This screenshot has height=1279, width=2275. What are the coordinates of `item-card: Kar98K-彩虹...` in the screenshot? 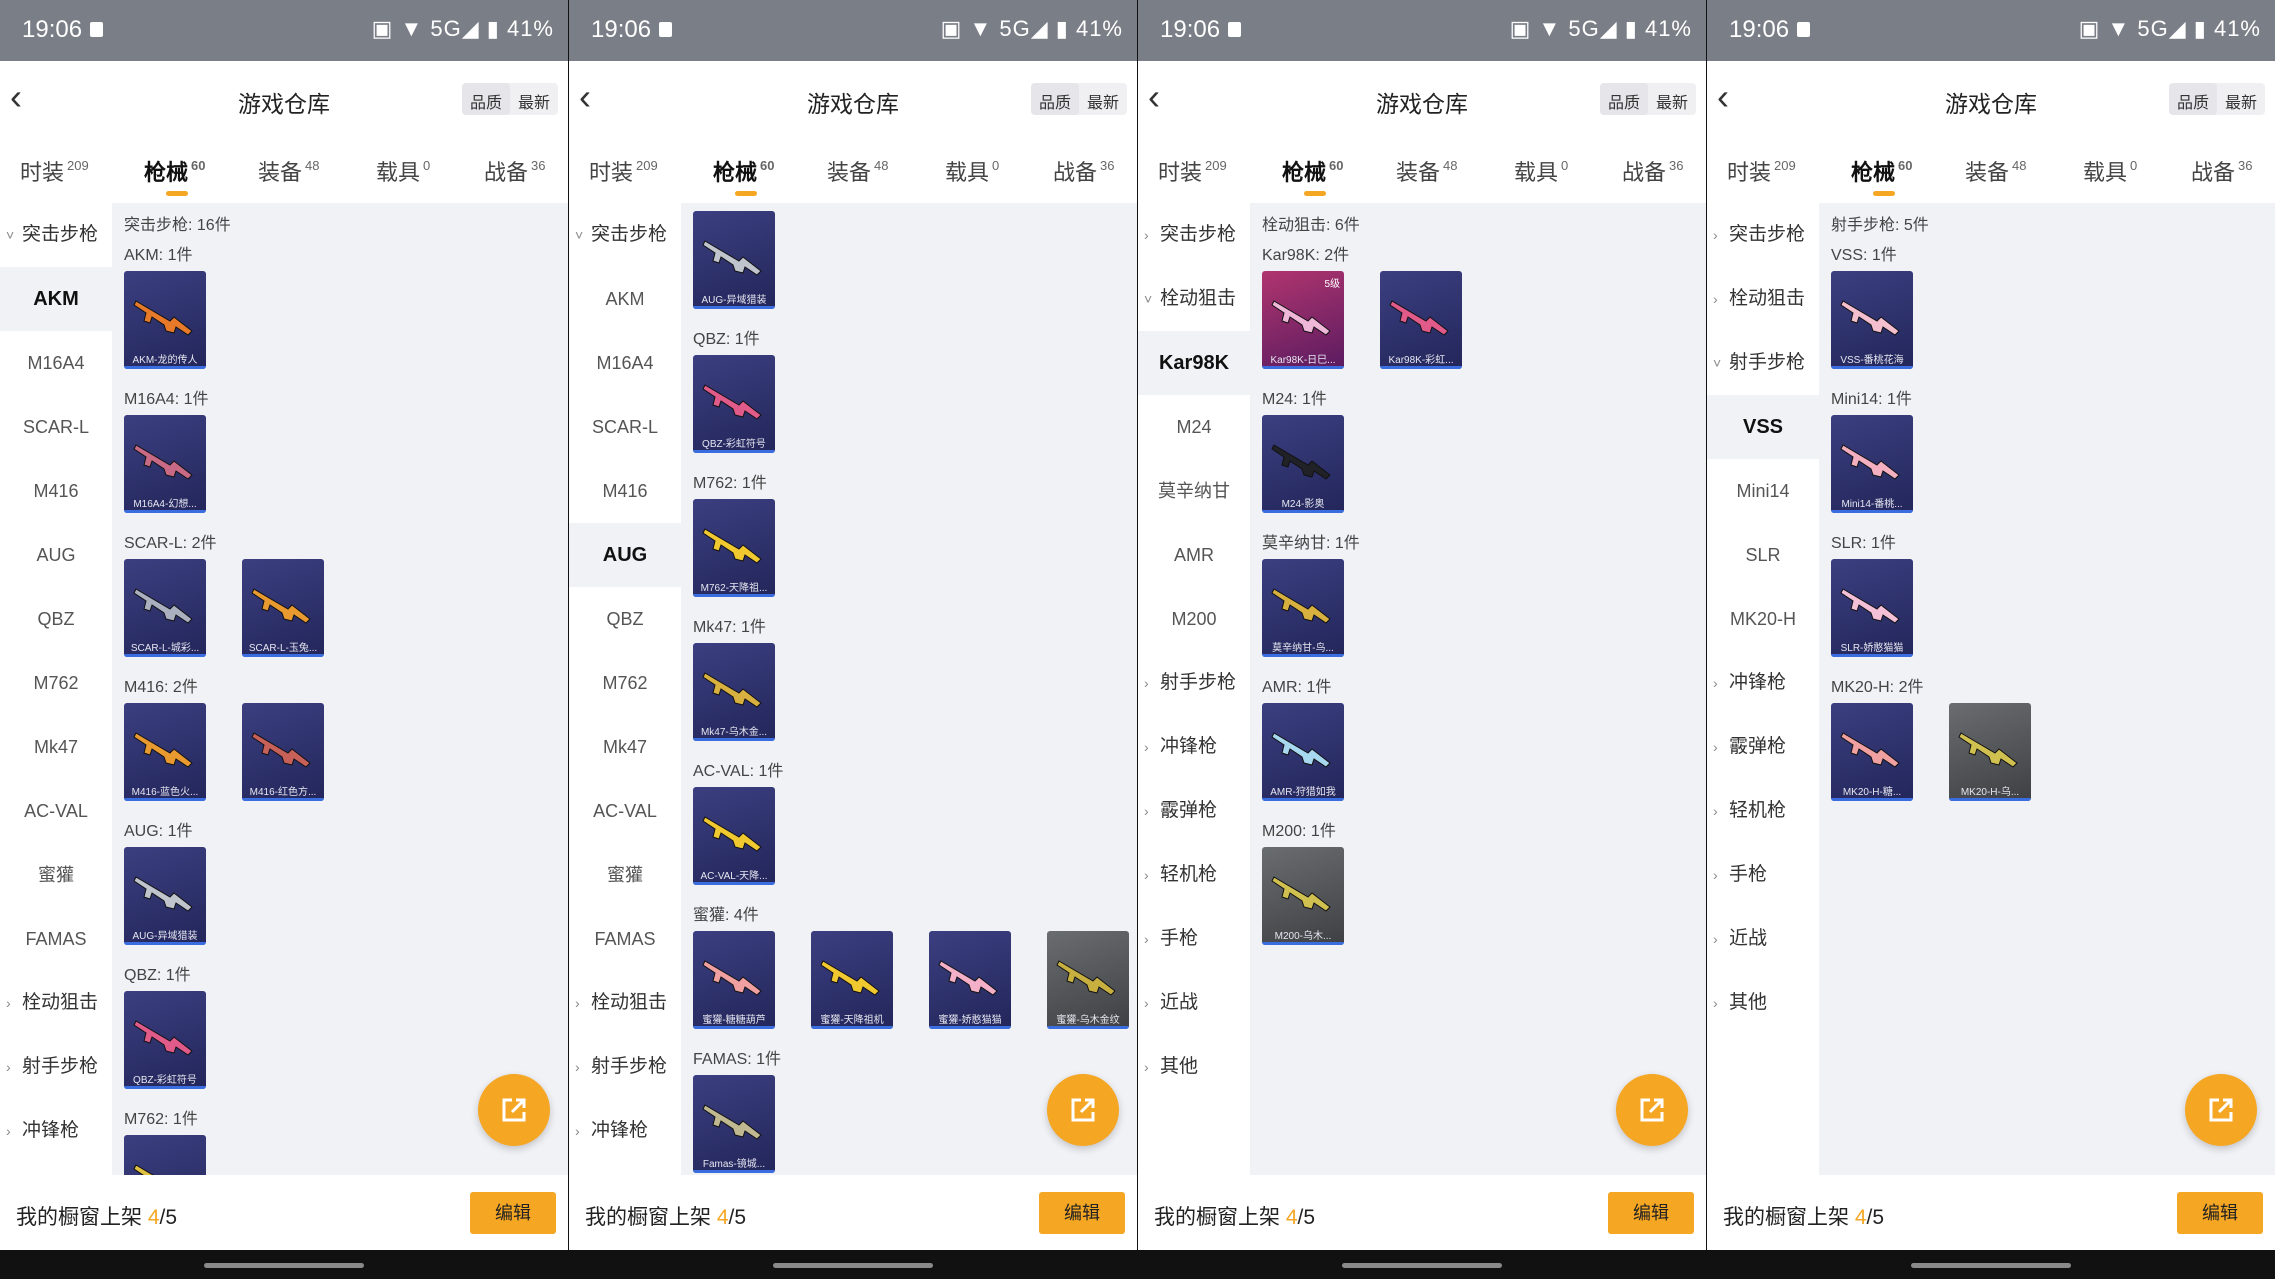 It's located at (1421, 320).